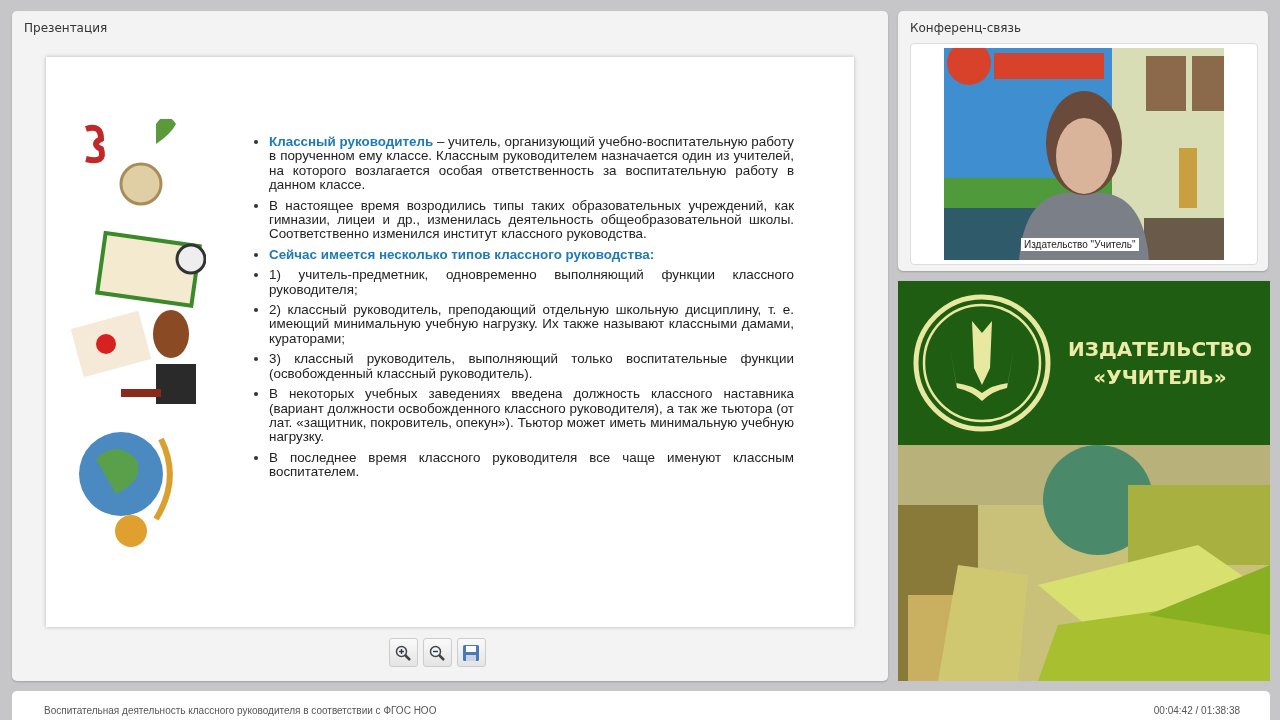 Image resolution: width=1280 pixels, height=720 pixels. Describe the element at coordinates (1160, 377) in the screenshot. I see `logo-text: «УЧИТЕЛЬ»` at that location.